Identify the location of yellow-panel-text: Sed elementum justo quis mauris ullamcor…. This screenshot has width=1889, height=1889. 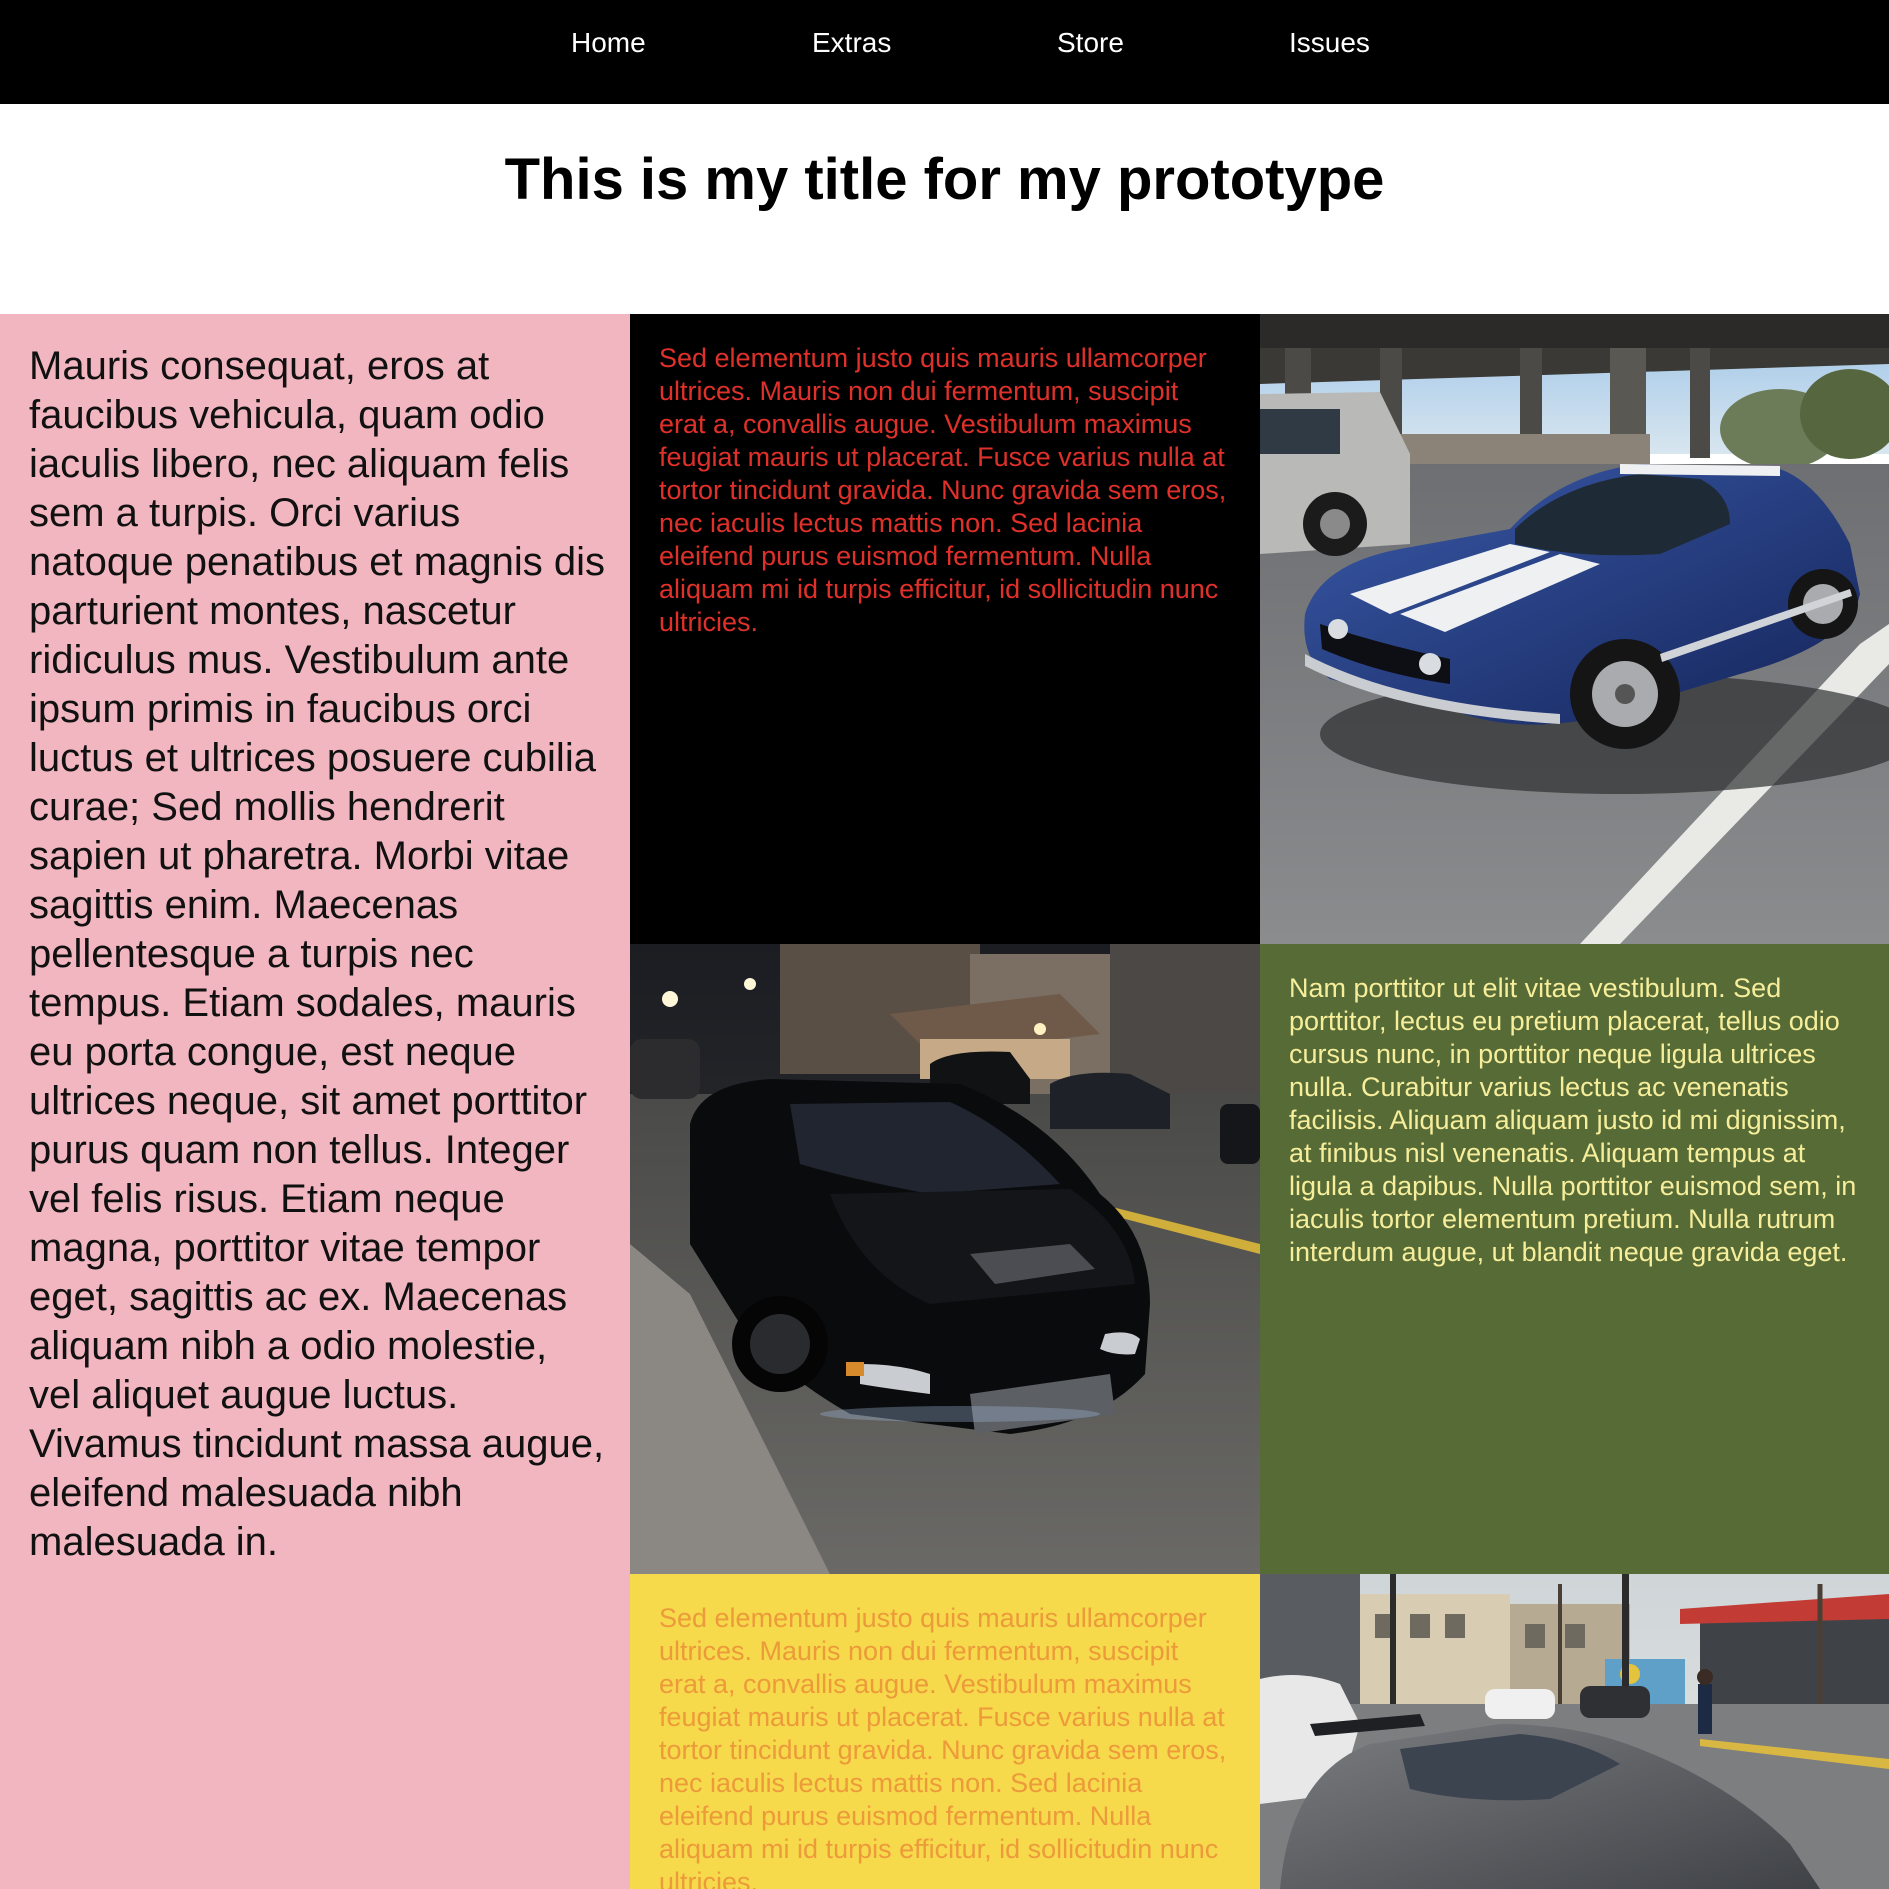
(943, 1746).